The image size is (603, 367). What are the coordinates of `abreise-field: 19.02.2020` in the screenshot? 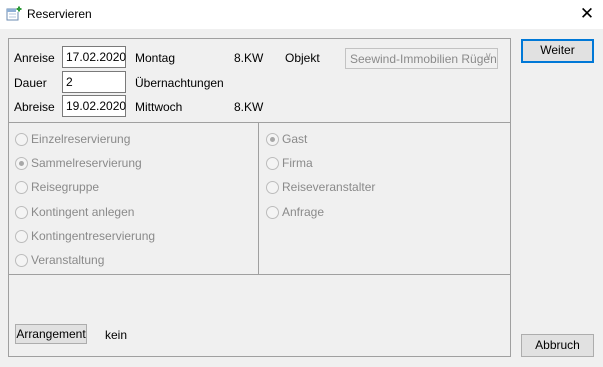 It's located at (94, 106).